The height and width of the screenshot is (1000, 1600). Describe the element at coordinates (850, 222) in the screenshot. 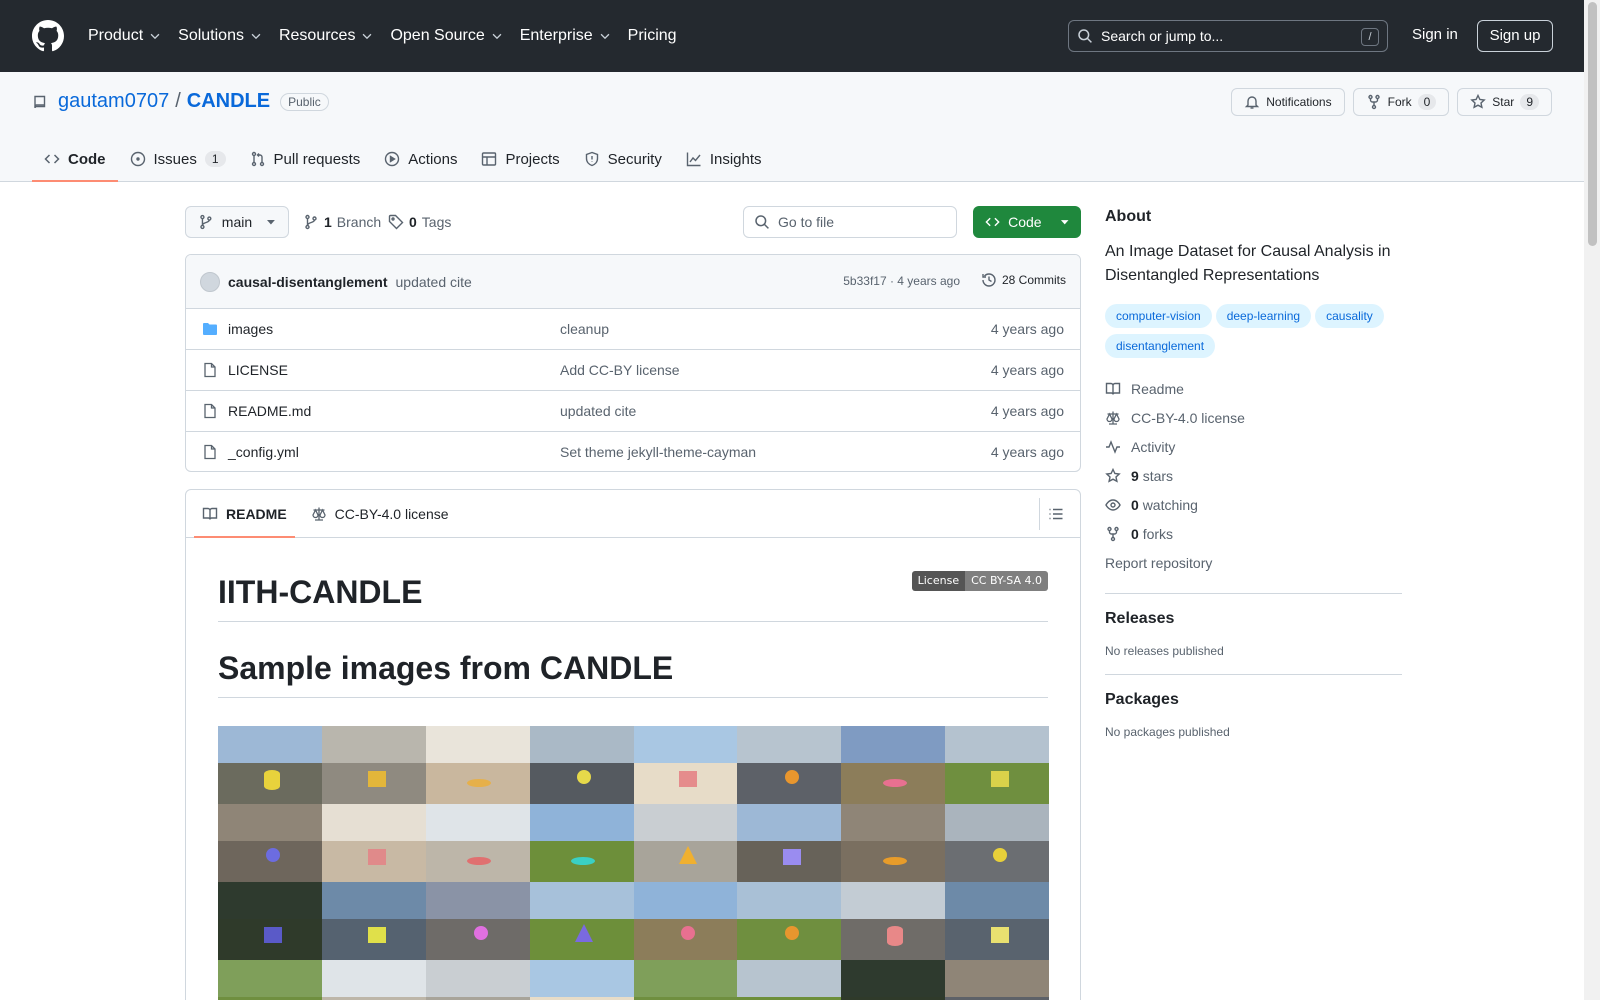

I see `go-to-file-input: Go to file` at that location.